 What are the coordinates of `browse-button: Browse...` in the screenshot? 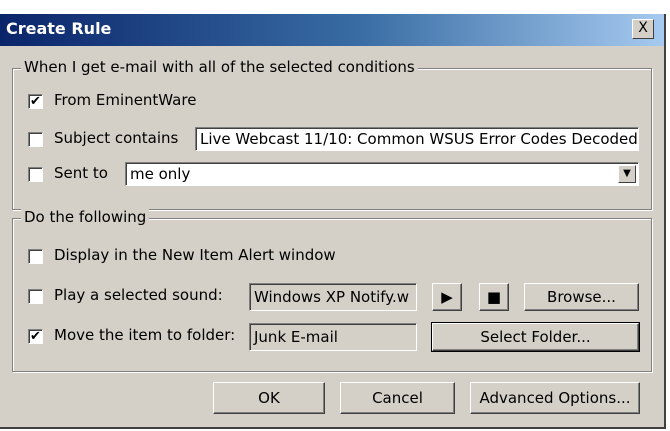 It's located at (581, 297).